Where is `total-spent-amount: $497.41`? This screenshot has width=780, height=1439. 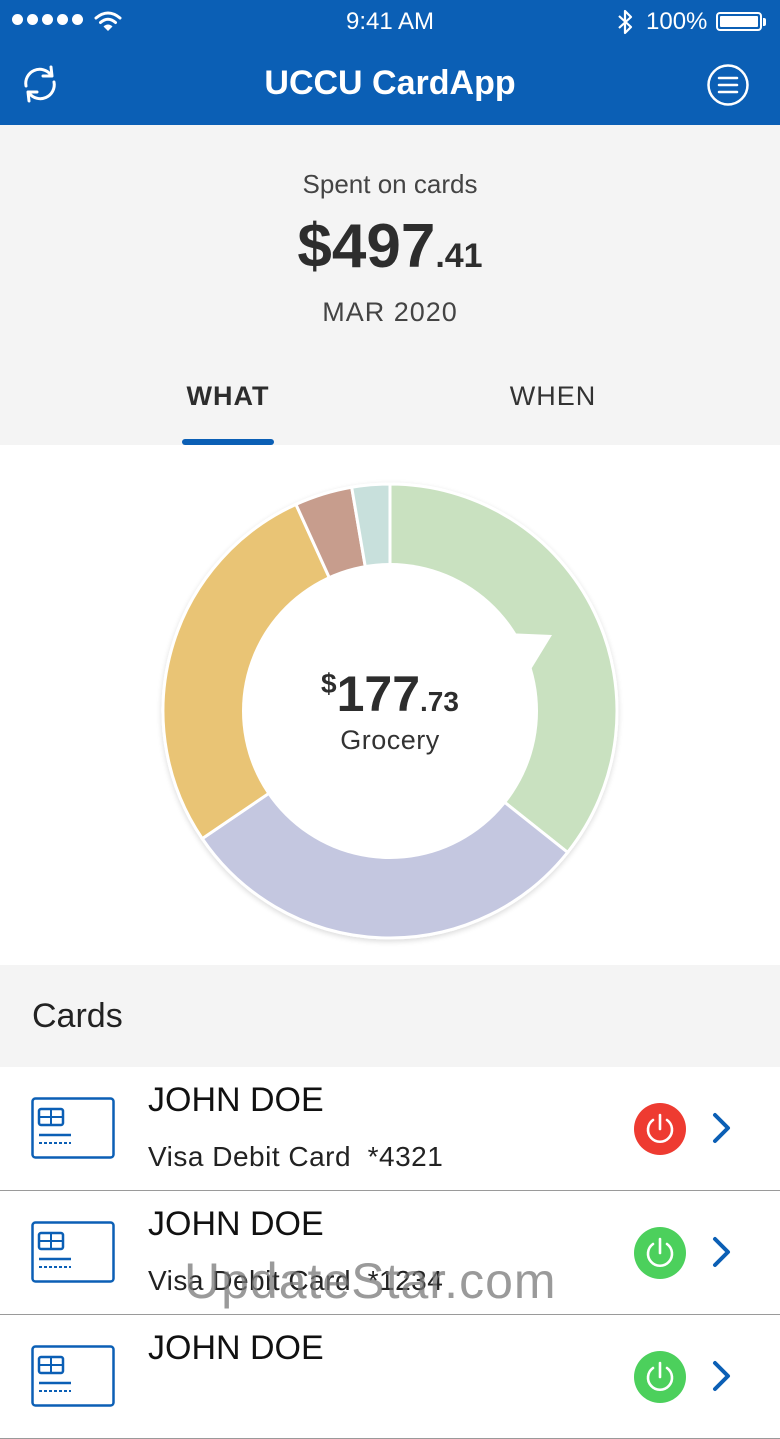
total-spent-amount: $497.41 is located at coordinates (390, 246).